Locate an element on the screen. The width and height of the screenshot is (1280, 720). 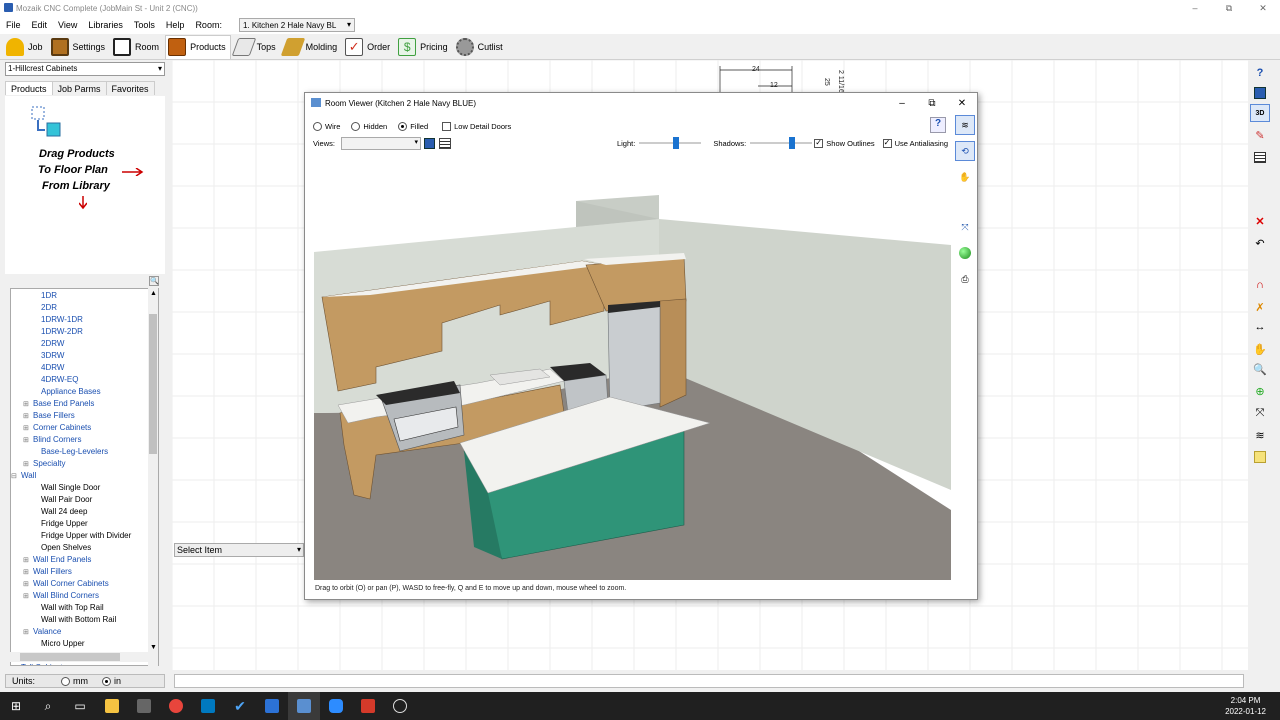
menu-help: Help is located at coordinates (175, 25).